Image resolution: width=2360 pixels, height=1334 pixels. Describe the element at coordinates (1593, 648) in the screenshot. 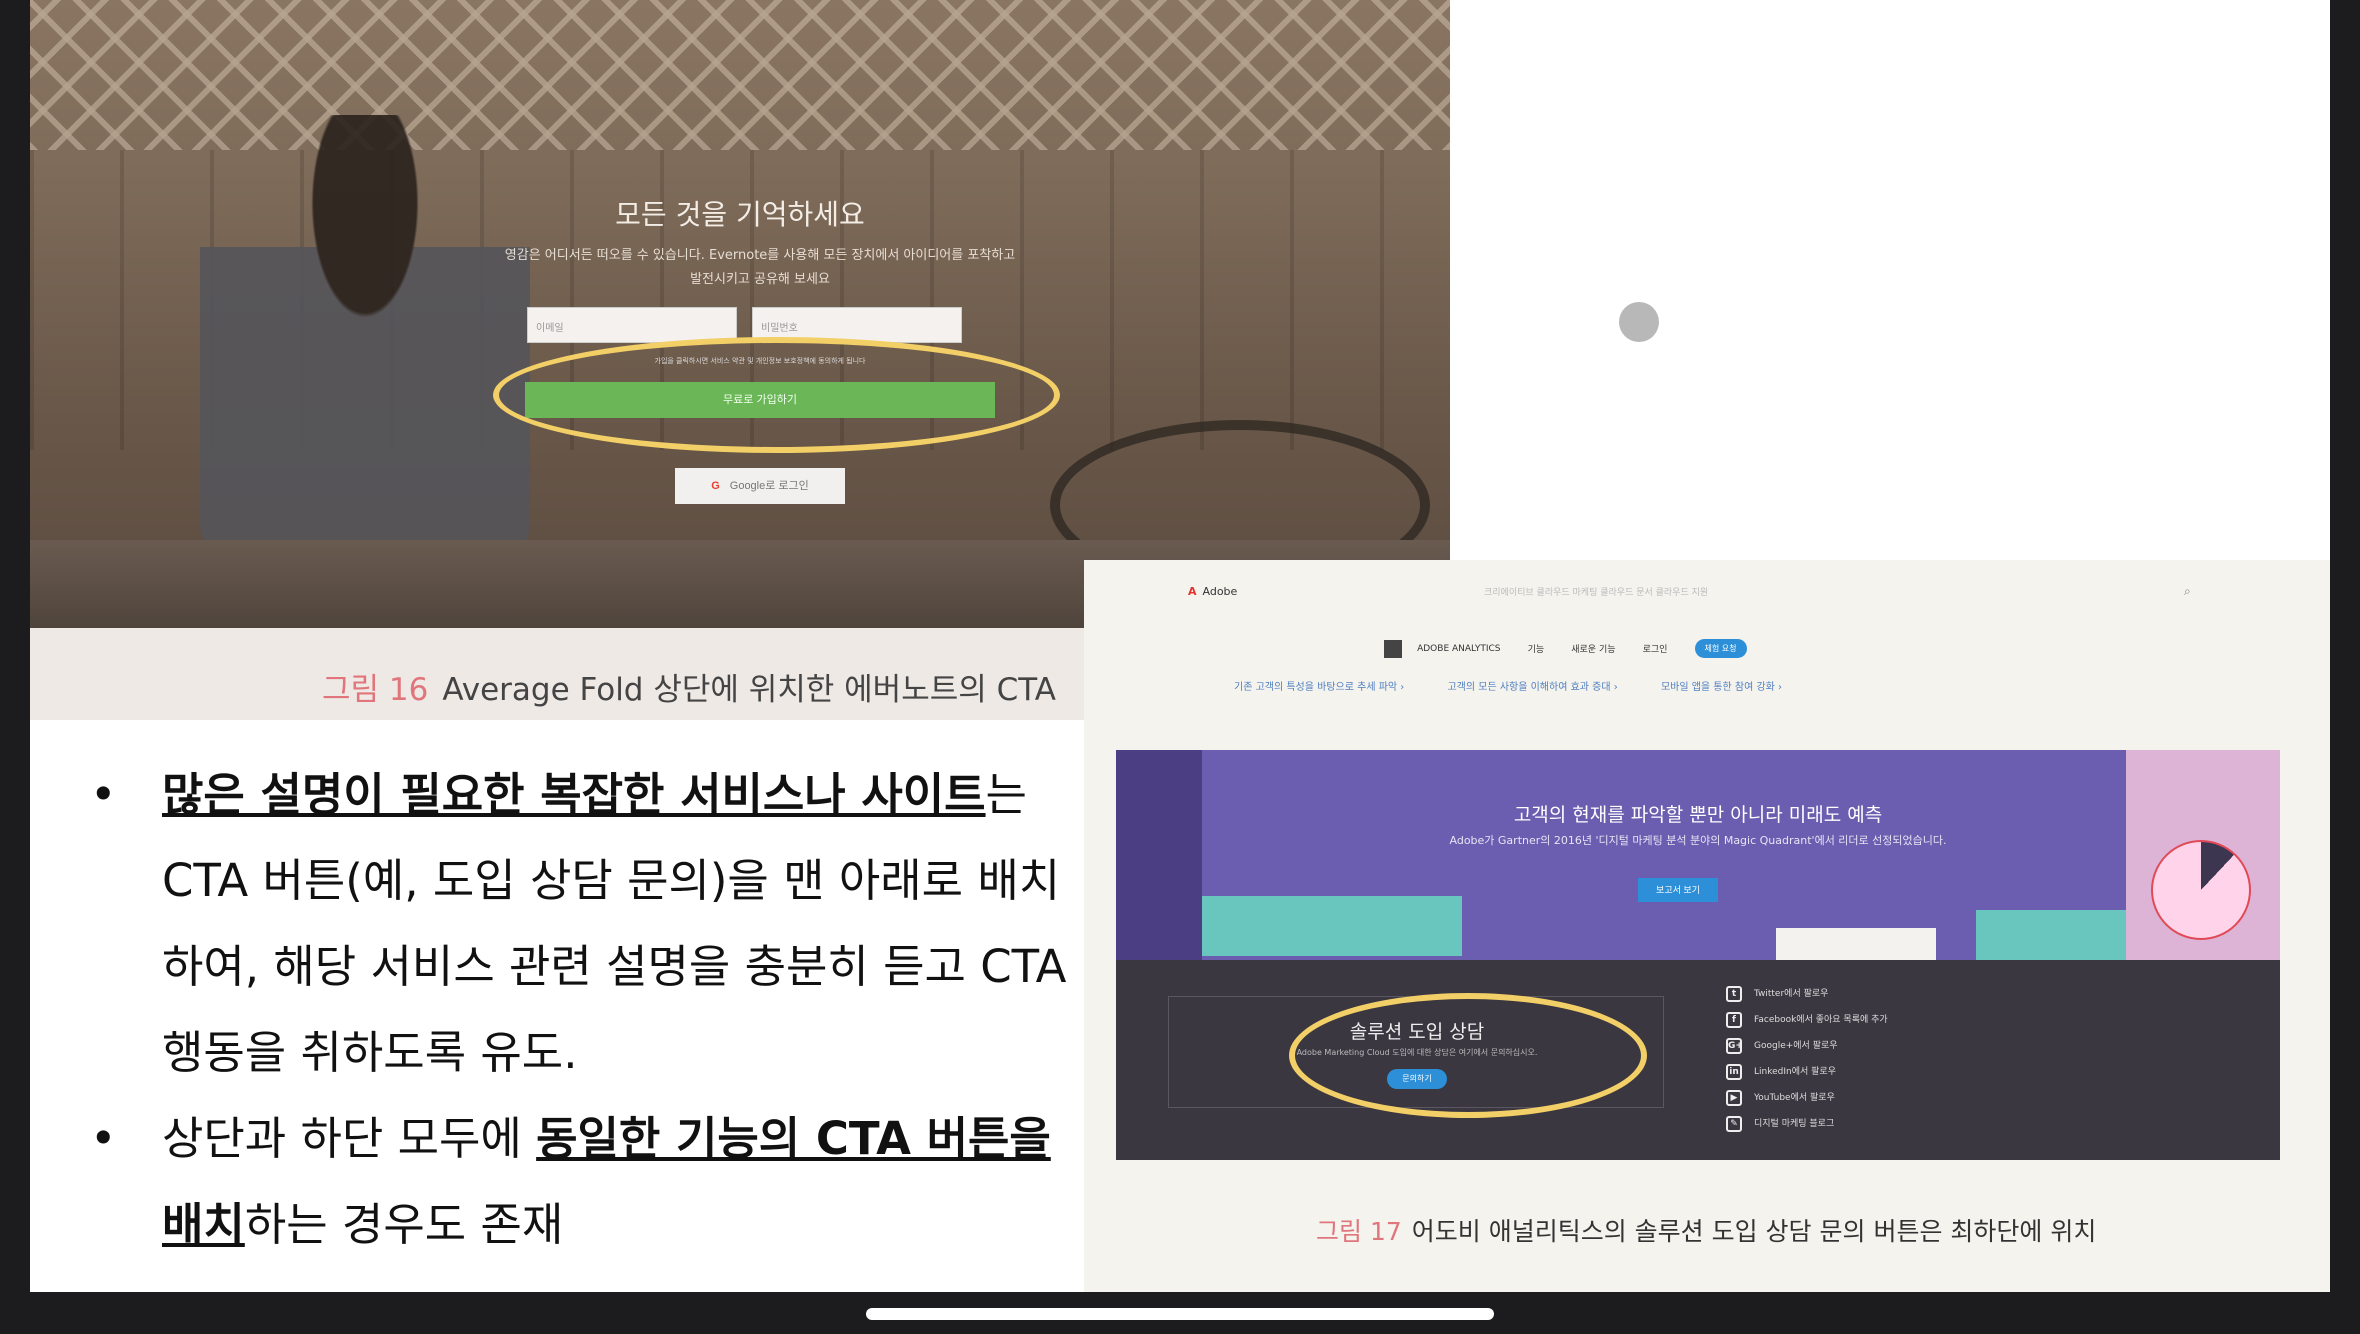

I see `subnav-new-features: 새로운 기능` at that location.